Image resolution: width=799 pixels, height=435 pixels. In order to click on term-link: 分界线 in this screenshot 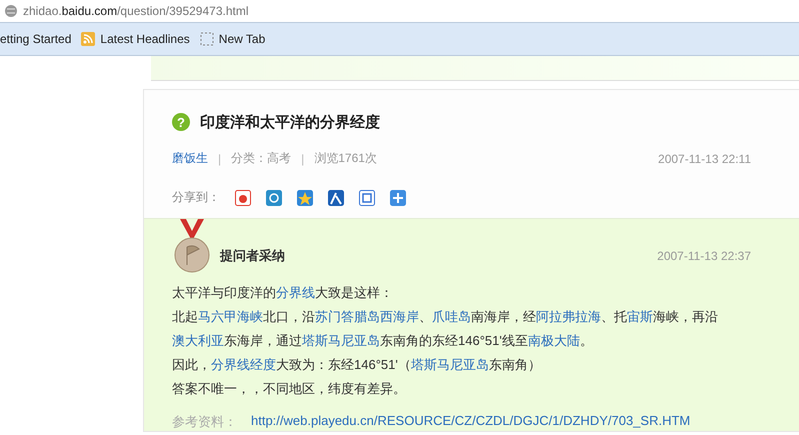, I will do `click(295, 292)`.